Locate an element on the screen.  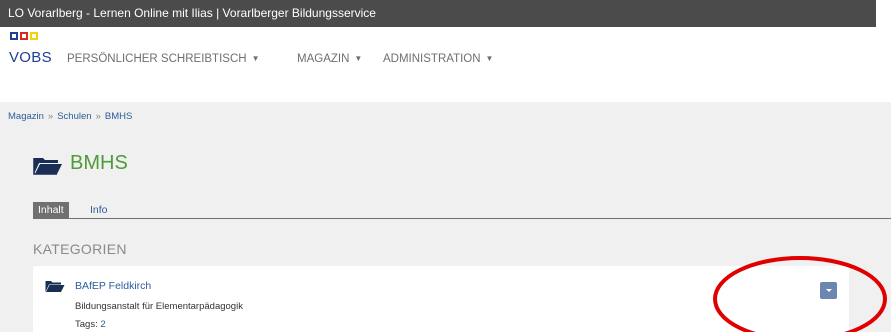
tab-inhalt: Inhalt is located at coordinates (51, 210).